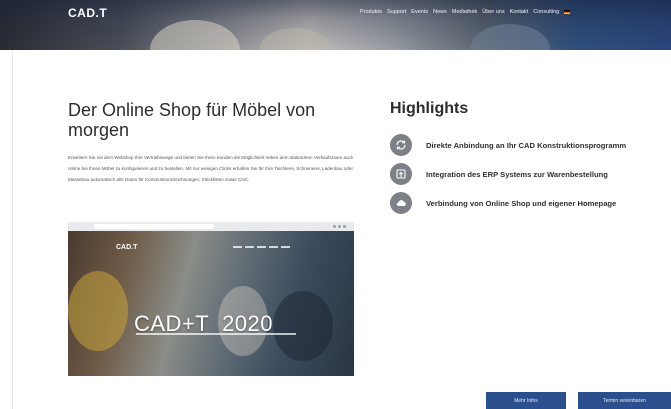  Describe the element at coordinates (127, 247) in the screenshot. I see `promo-logo: CAD.T` at that location.